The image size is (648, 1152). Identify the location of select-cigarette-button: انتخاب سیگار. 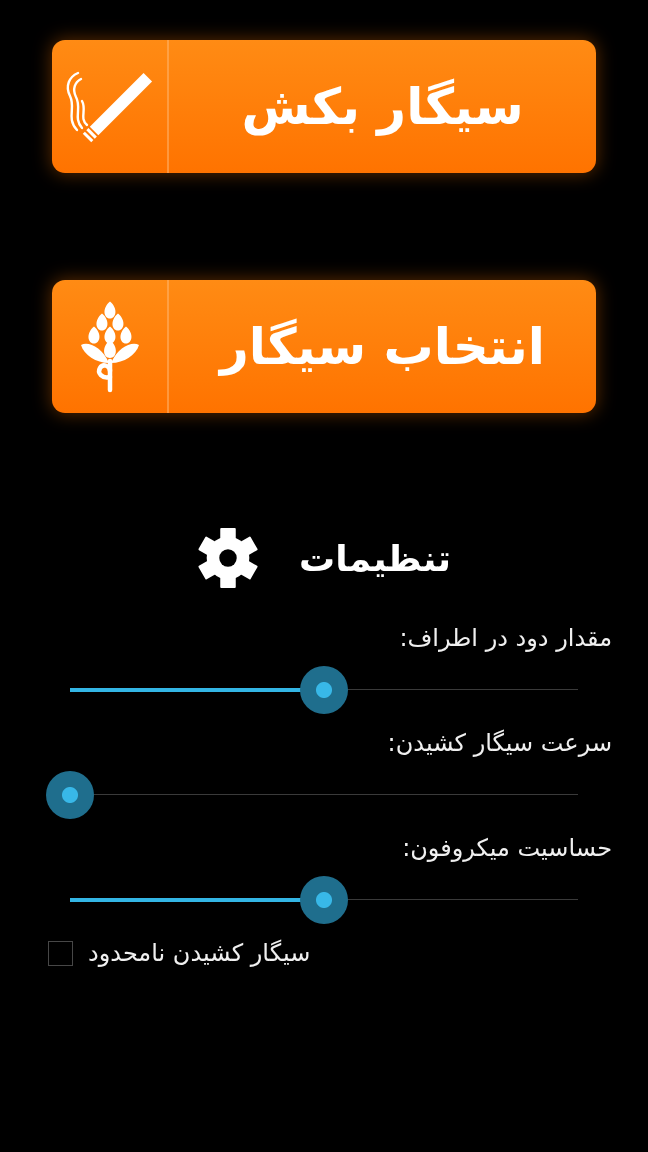
(324, 346).